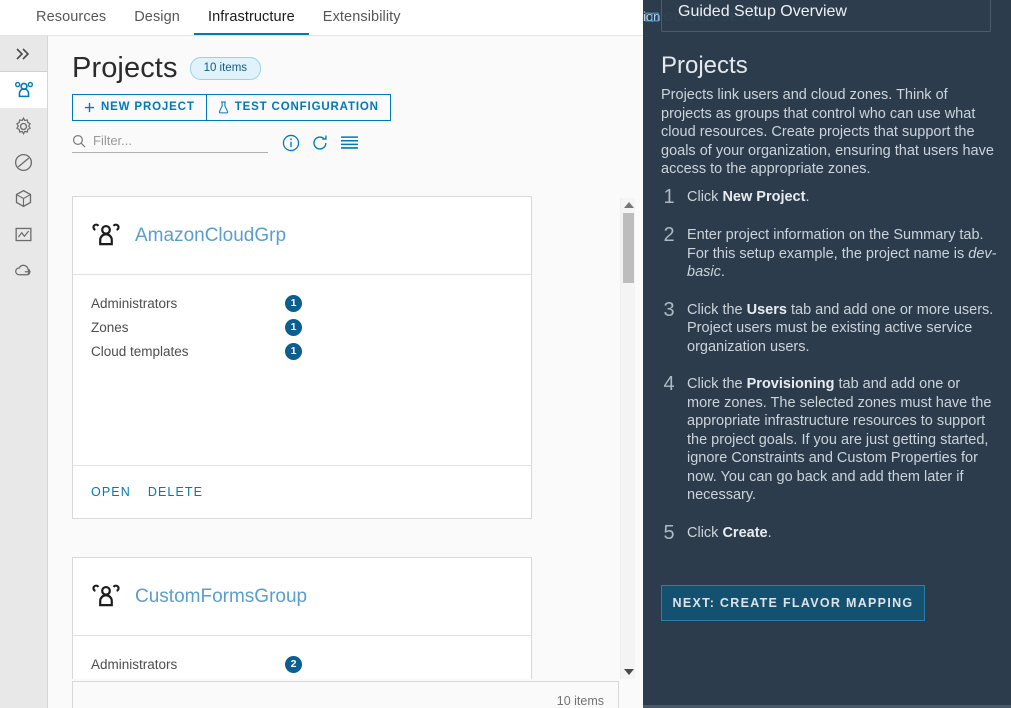 The height and width of the screenshot is (708, 1011). I want to click on toolbar-icon-group, so click(320, 143).